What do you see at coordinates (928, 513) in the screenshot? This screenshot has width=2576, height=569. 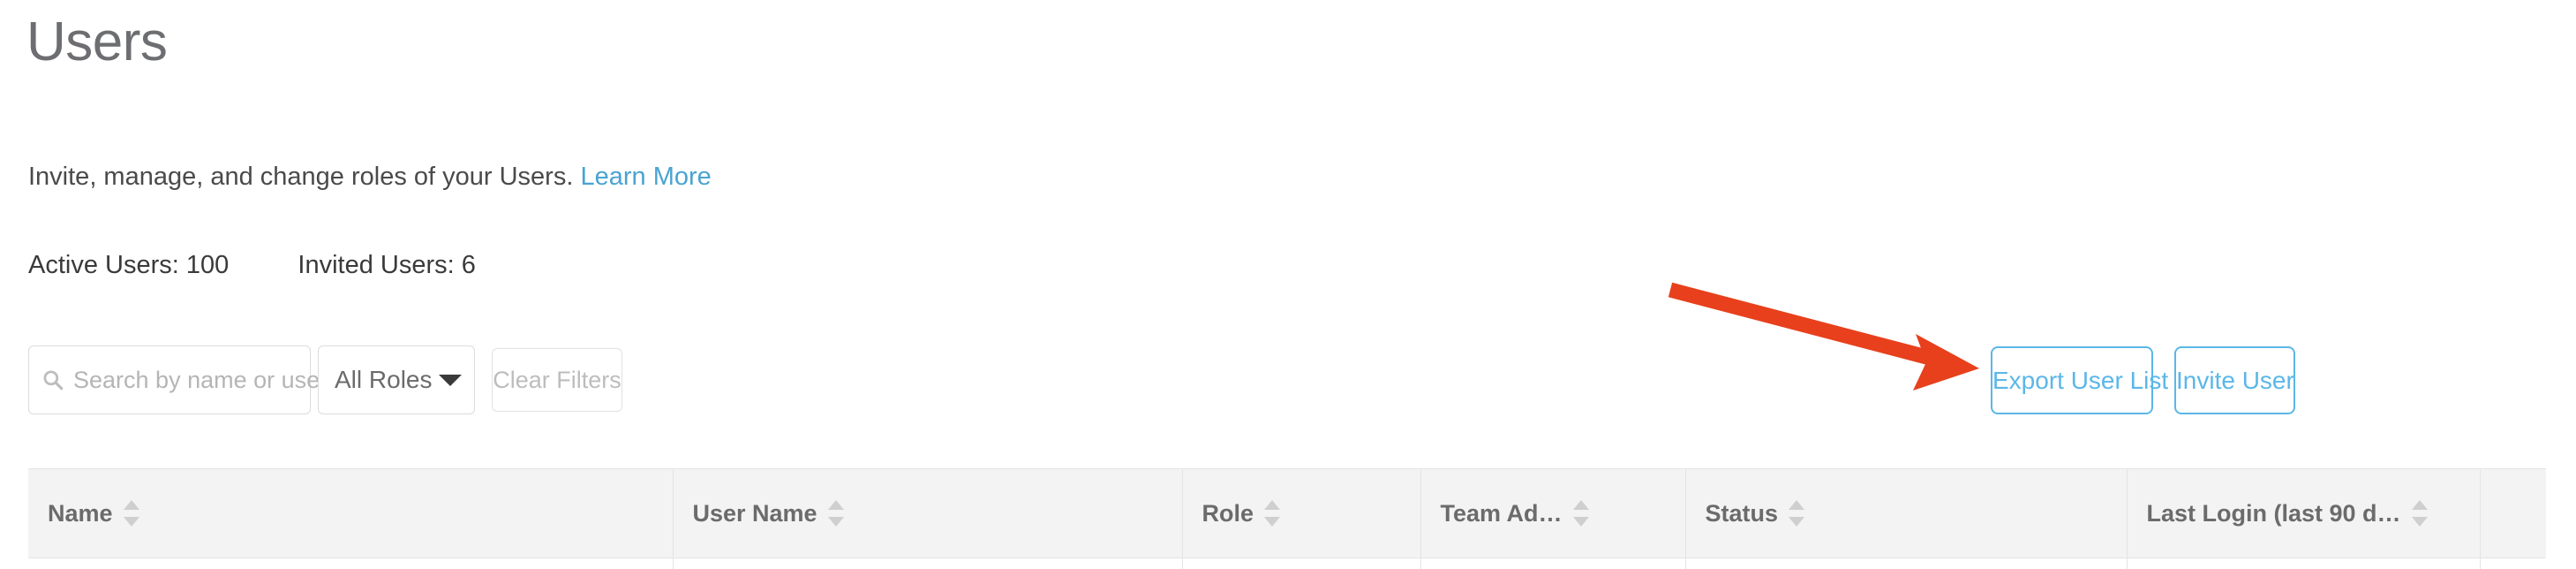 I see `column-header-user-name: User Name` at bounding box center [928, 513].